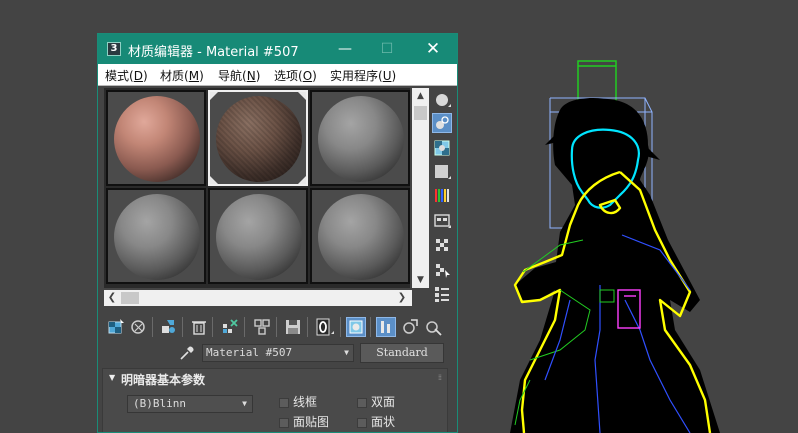 The width and height of the screenshot is (798, 433). What do you see at coordinates (442, 100) in the screenshot?
I see `sample-type-sphere-icon` at bounding box center [442, 100].